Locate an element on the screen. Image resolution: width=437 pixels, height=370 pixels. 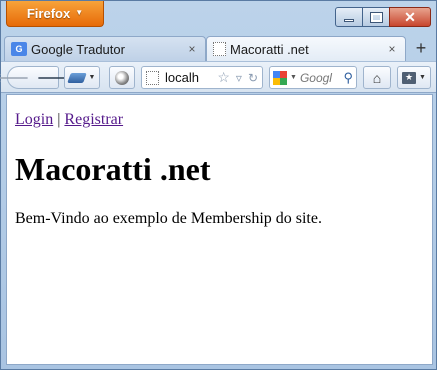
tab-title: Macoratti .net is located at coordinates (269, 49).